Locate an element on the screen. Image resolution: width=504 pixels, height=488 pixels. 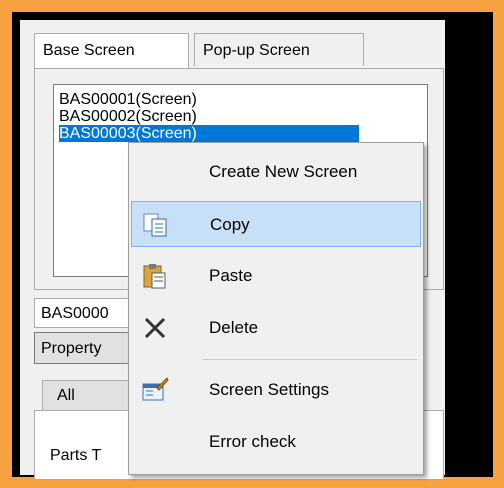
menu-item-label: Error check is located at coordinates (252, 441).